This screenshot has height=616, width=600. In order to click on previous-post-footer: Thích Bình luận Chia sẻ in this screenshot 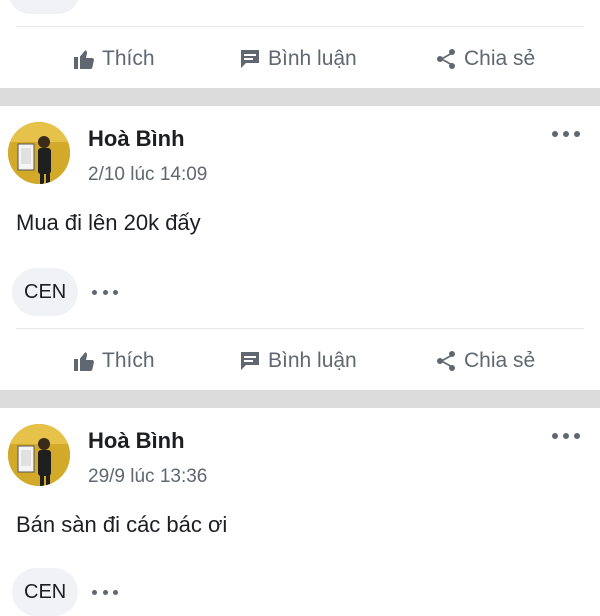, I will do `click(300, 44)`.